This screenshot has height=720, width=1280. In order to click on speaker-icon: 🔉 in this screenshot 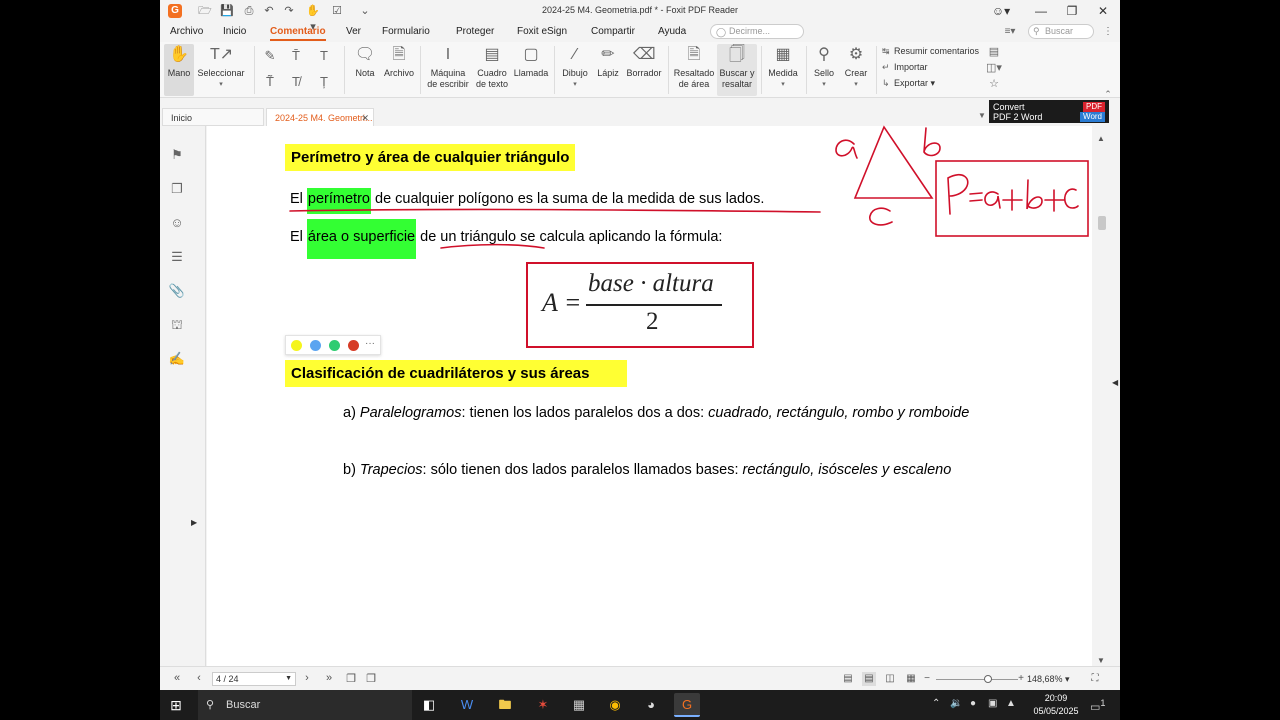, I will do `click(956, 703)`.